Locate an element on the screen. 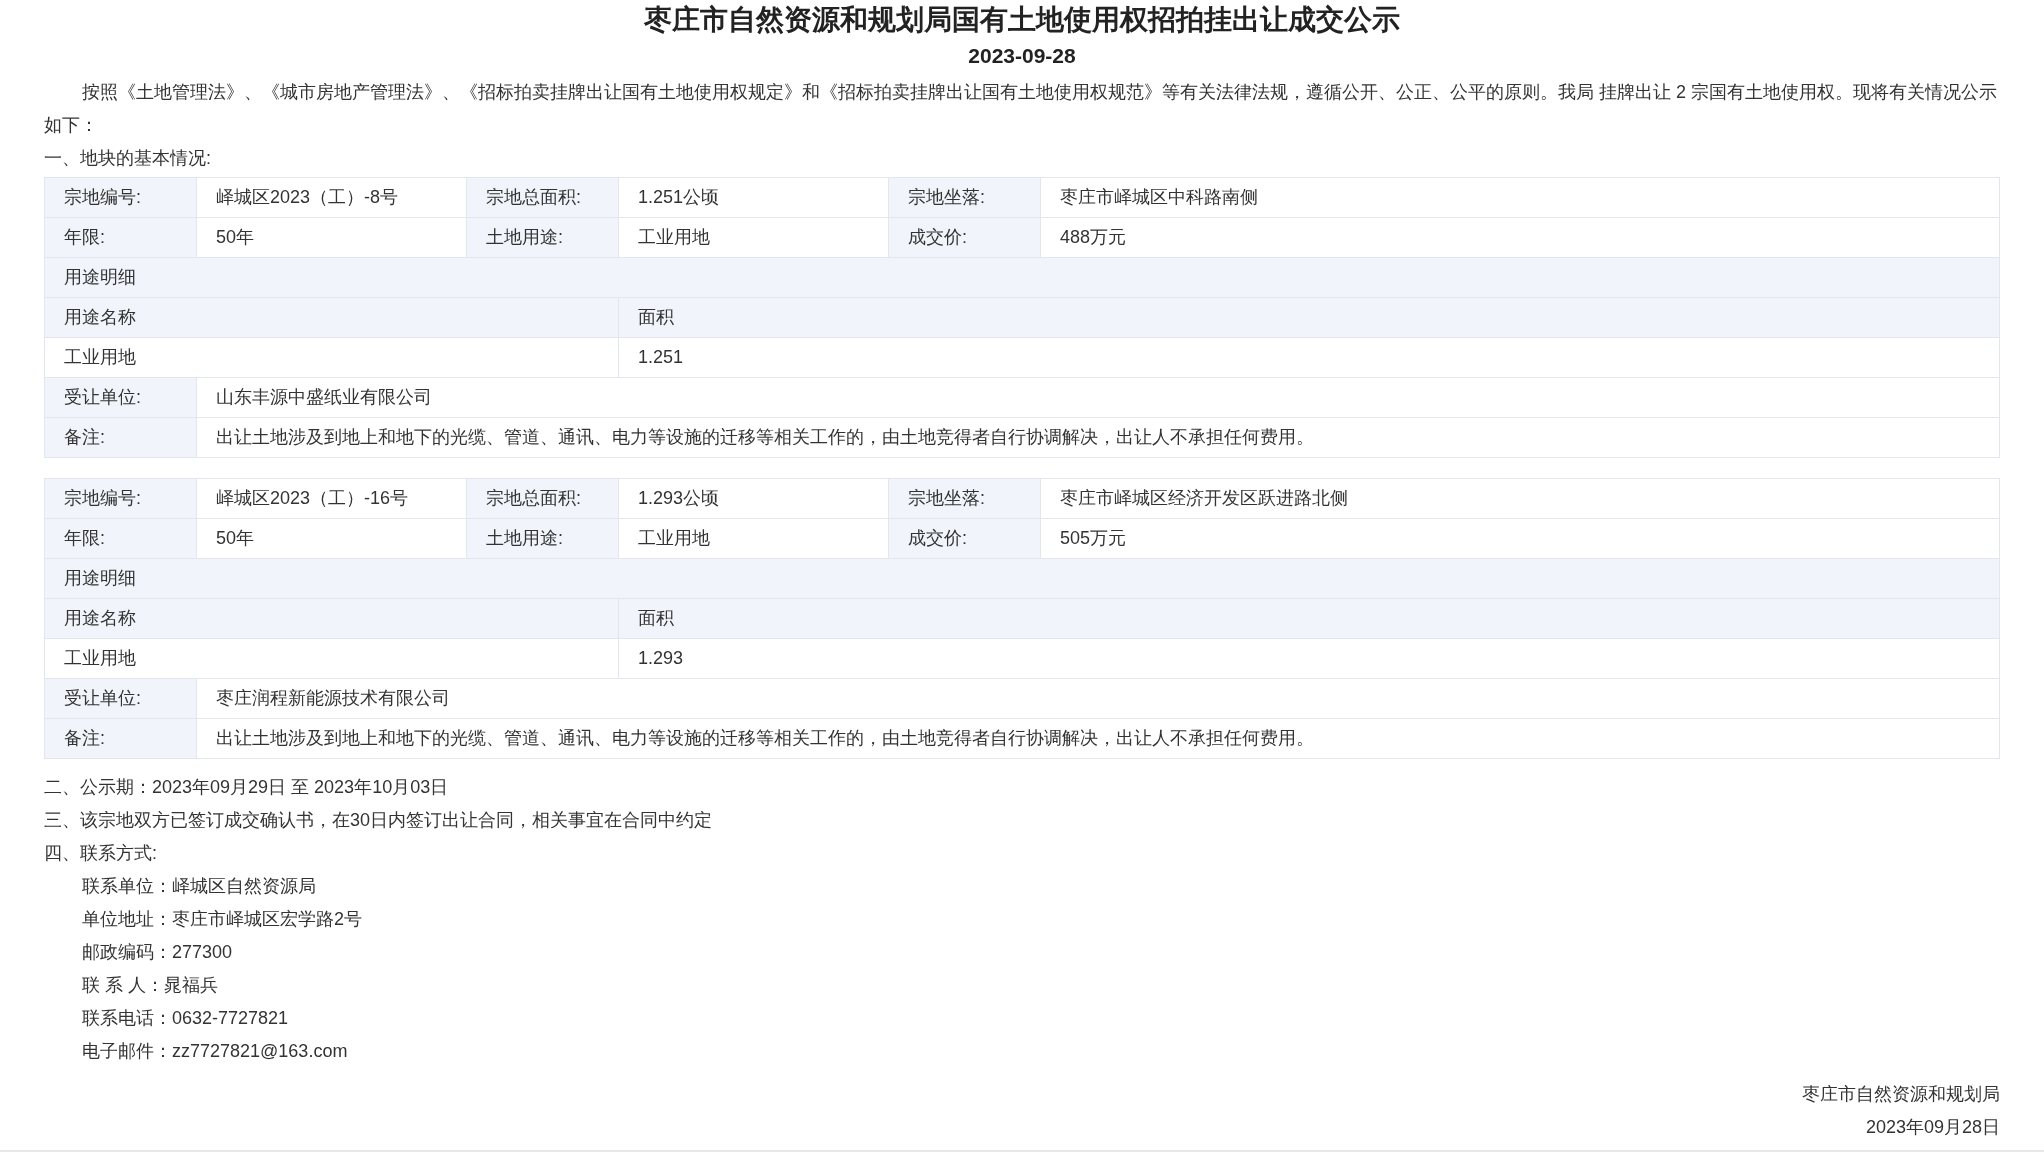  contact-line: 联系电话：0632-7727821 is located at coordinates (185, 1018).